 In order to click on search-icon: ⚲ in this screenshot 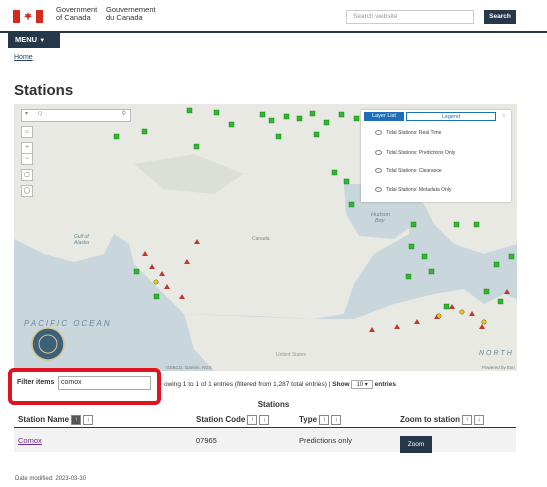, I will do `click(124, 113)`.